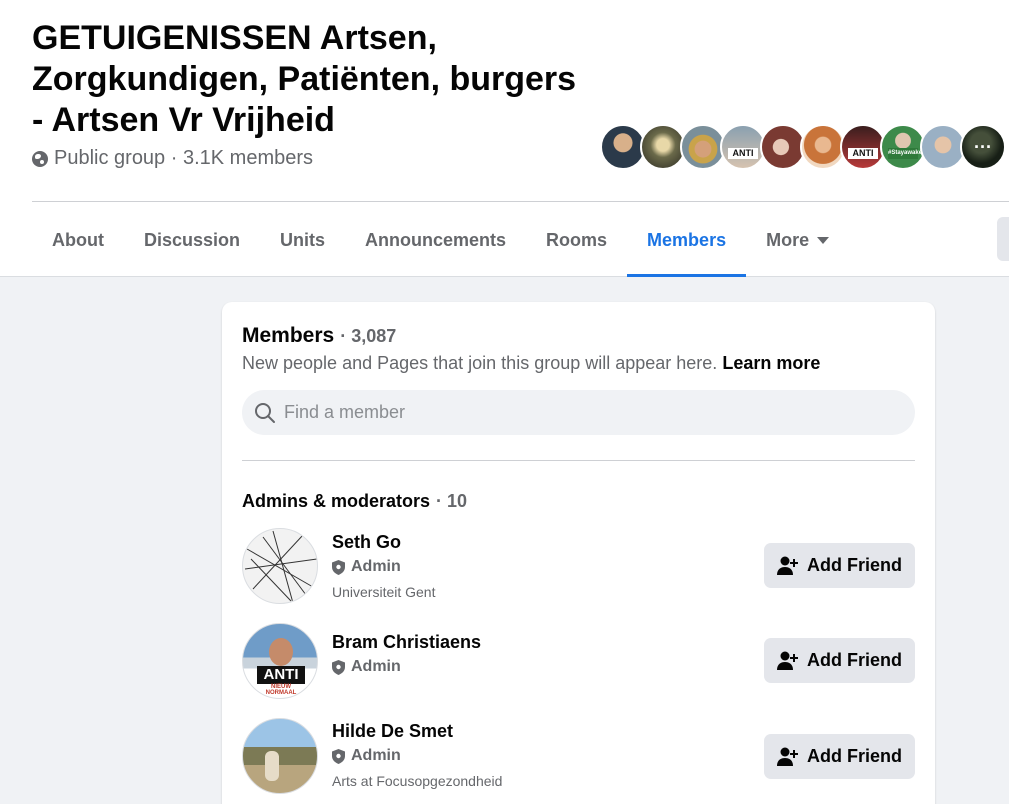  What do you see at coordinates (576, 240) in the screenshot?
I see `tab-rooms: Rooms` at bounding box center [576, 240].